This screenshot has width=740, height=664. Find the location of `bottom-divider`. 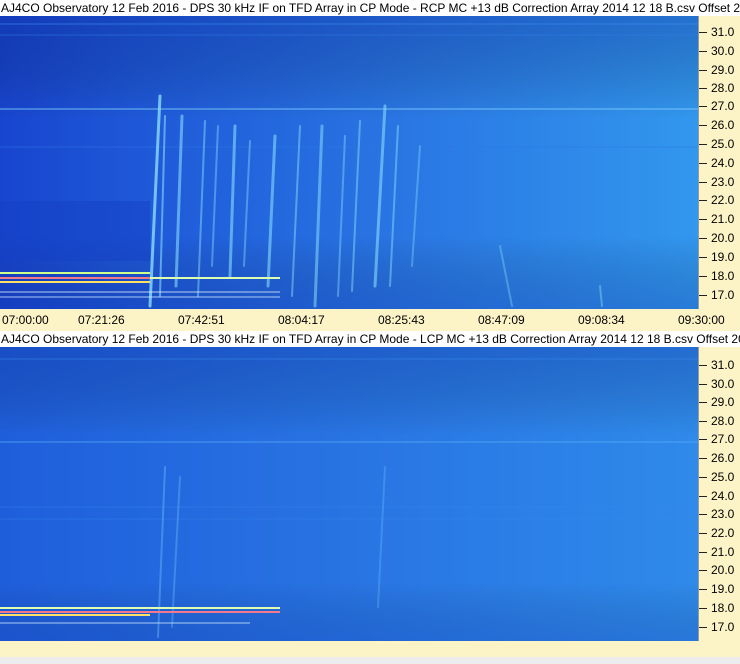

bottom-divider is located at coordinates (370, 660).